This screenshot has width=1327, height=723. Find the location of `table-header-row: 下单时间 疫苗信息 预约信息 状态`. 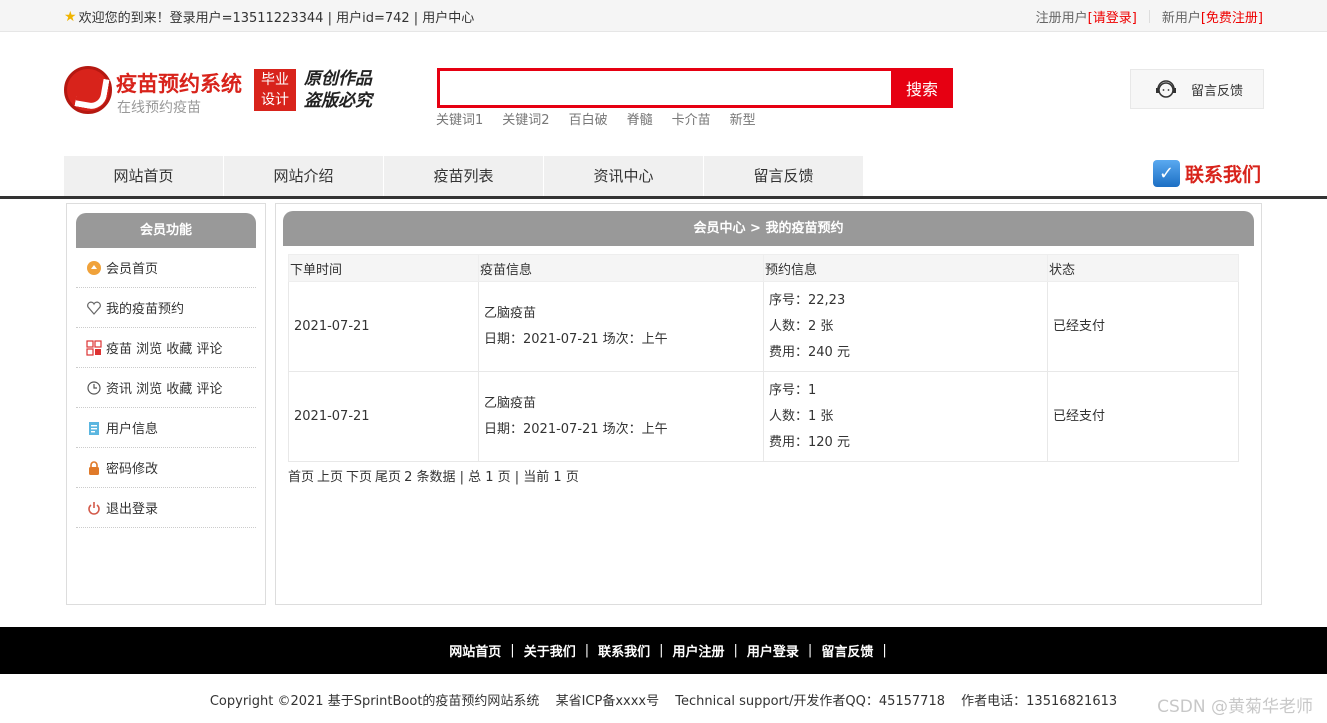

table-header-row: 下单时间 疫苗信息 预约信息 状态 is located at coordinates (763, 268).